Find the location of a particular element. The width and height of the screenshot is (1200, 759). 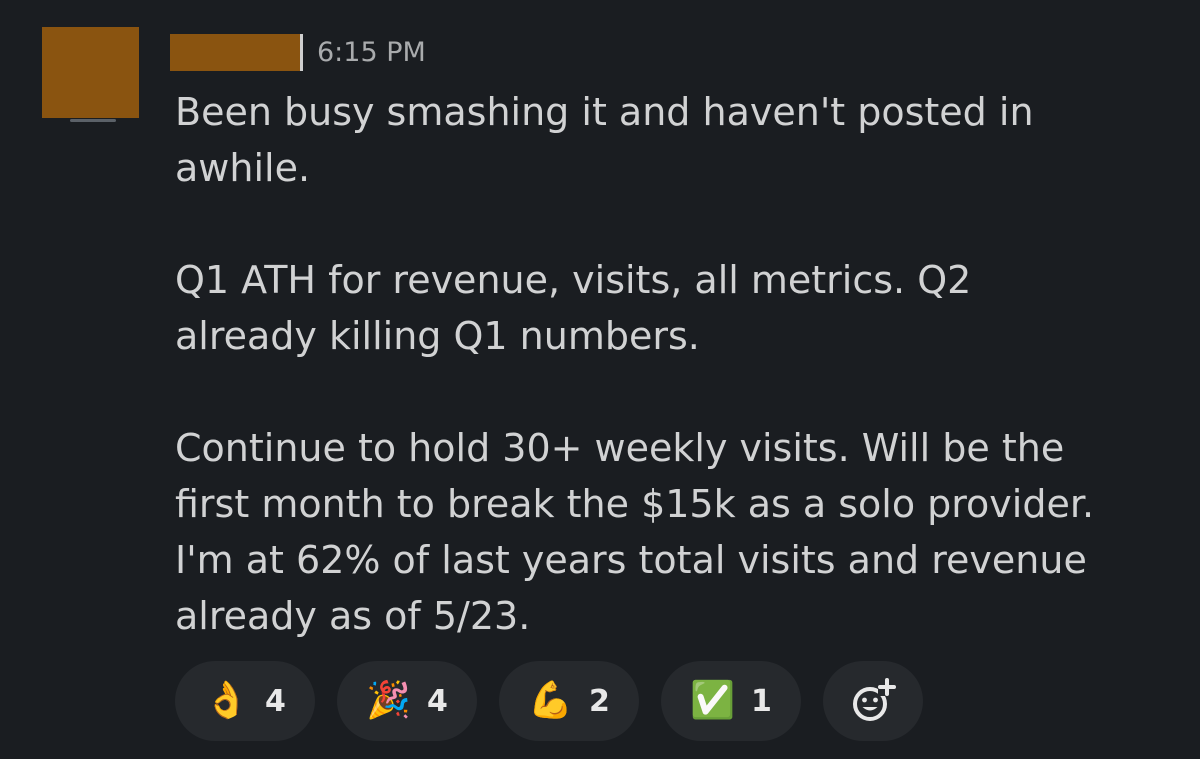

reaction-party-popper: 🎉 4 is located at coordinates (407, 701).